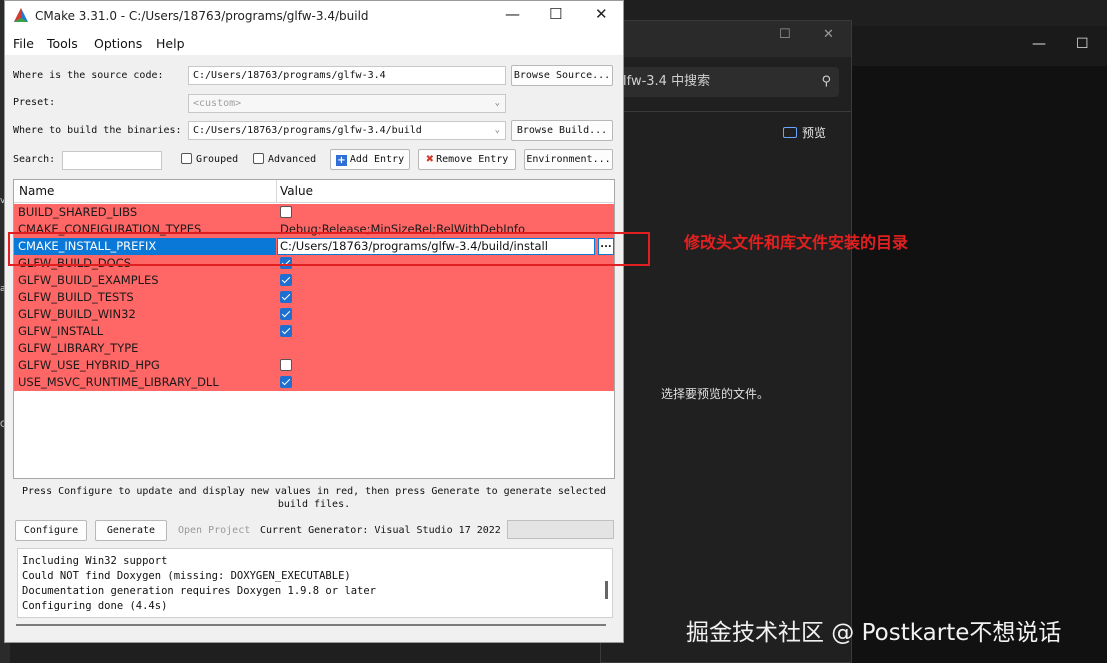 This screenshot has height=663, width=1107. What do you see at coordinates (314, 365) in the screenshot?
I see `table-row: GLFW_USE_HYBRID_HPG` at bounding box center [314, 365].